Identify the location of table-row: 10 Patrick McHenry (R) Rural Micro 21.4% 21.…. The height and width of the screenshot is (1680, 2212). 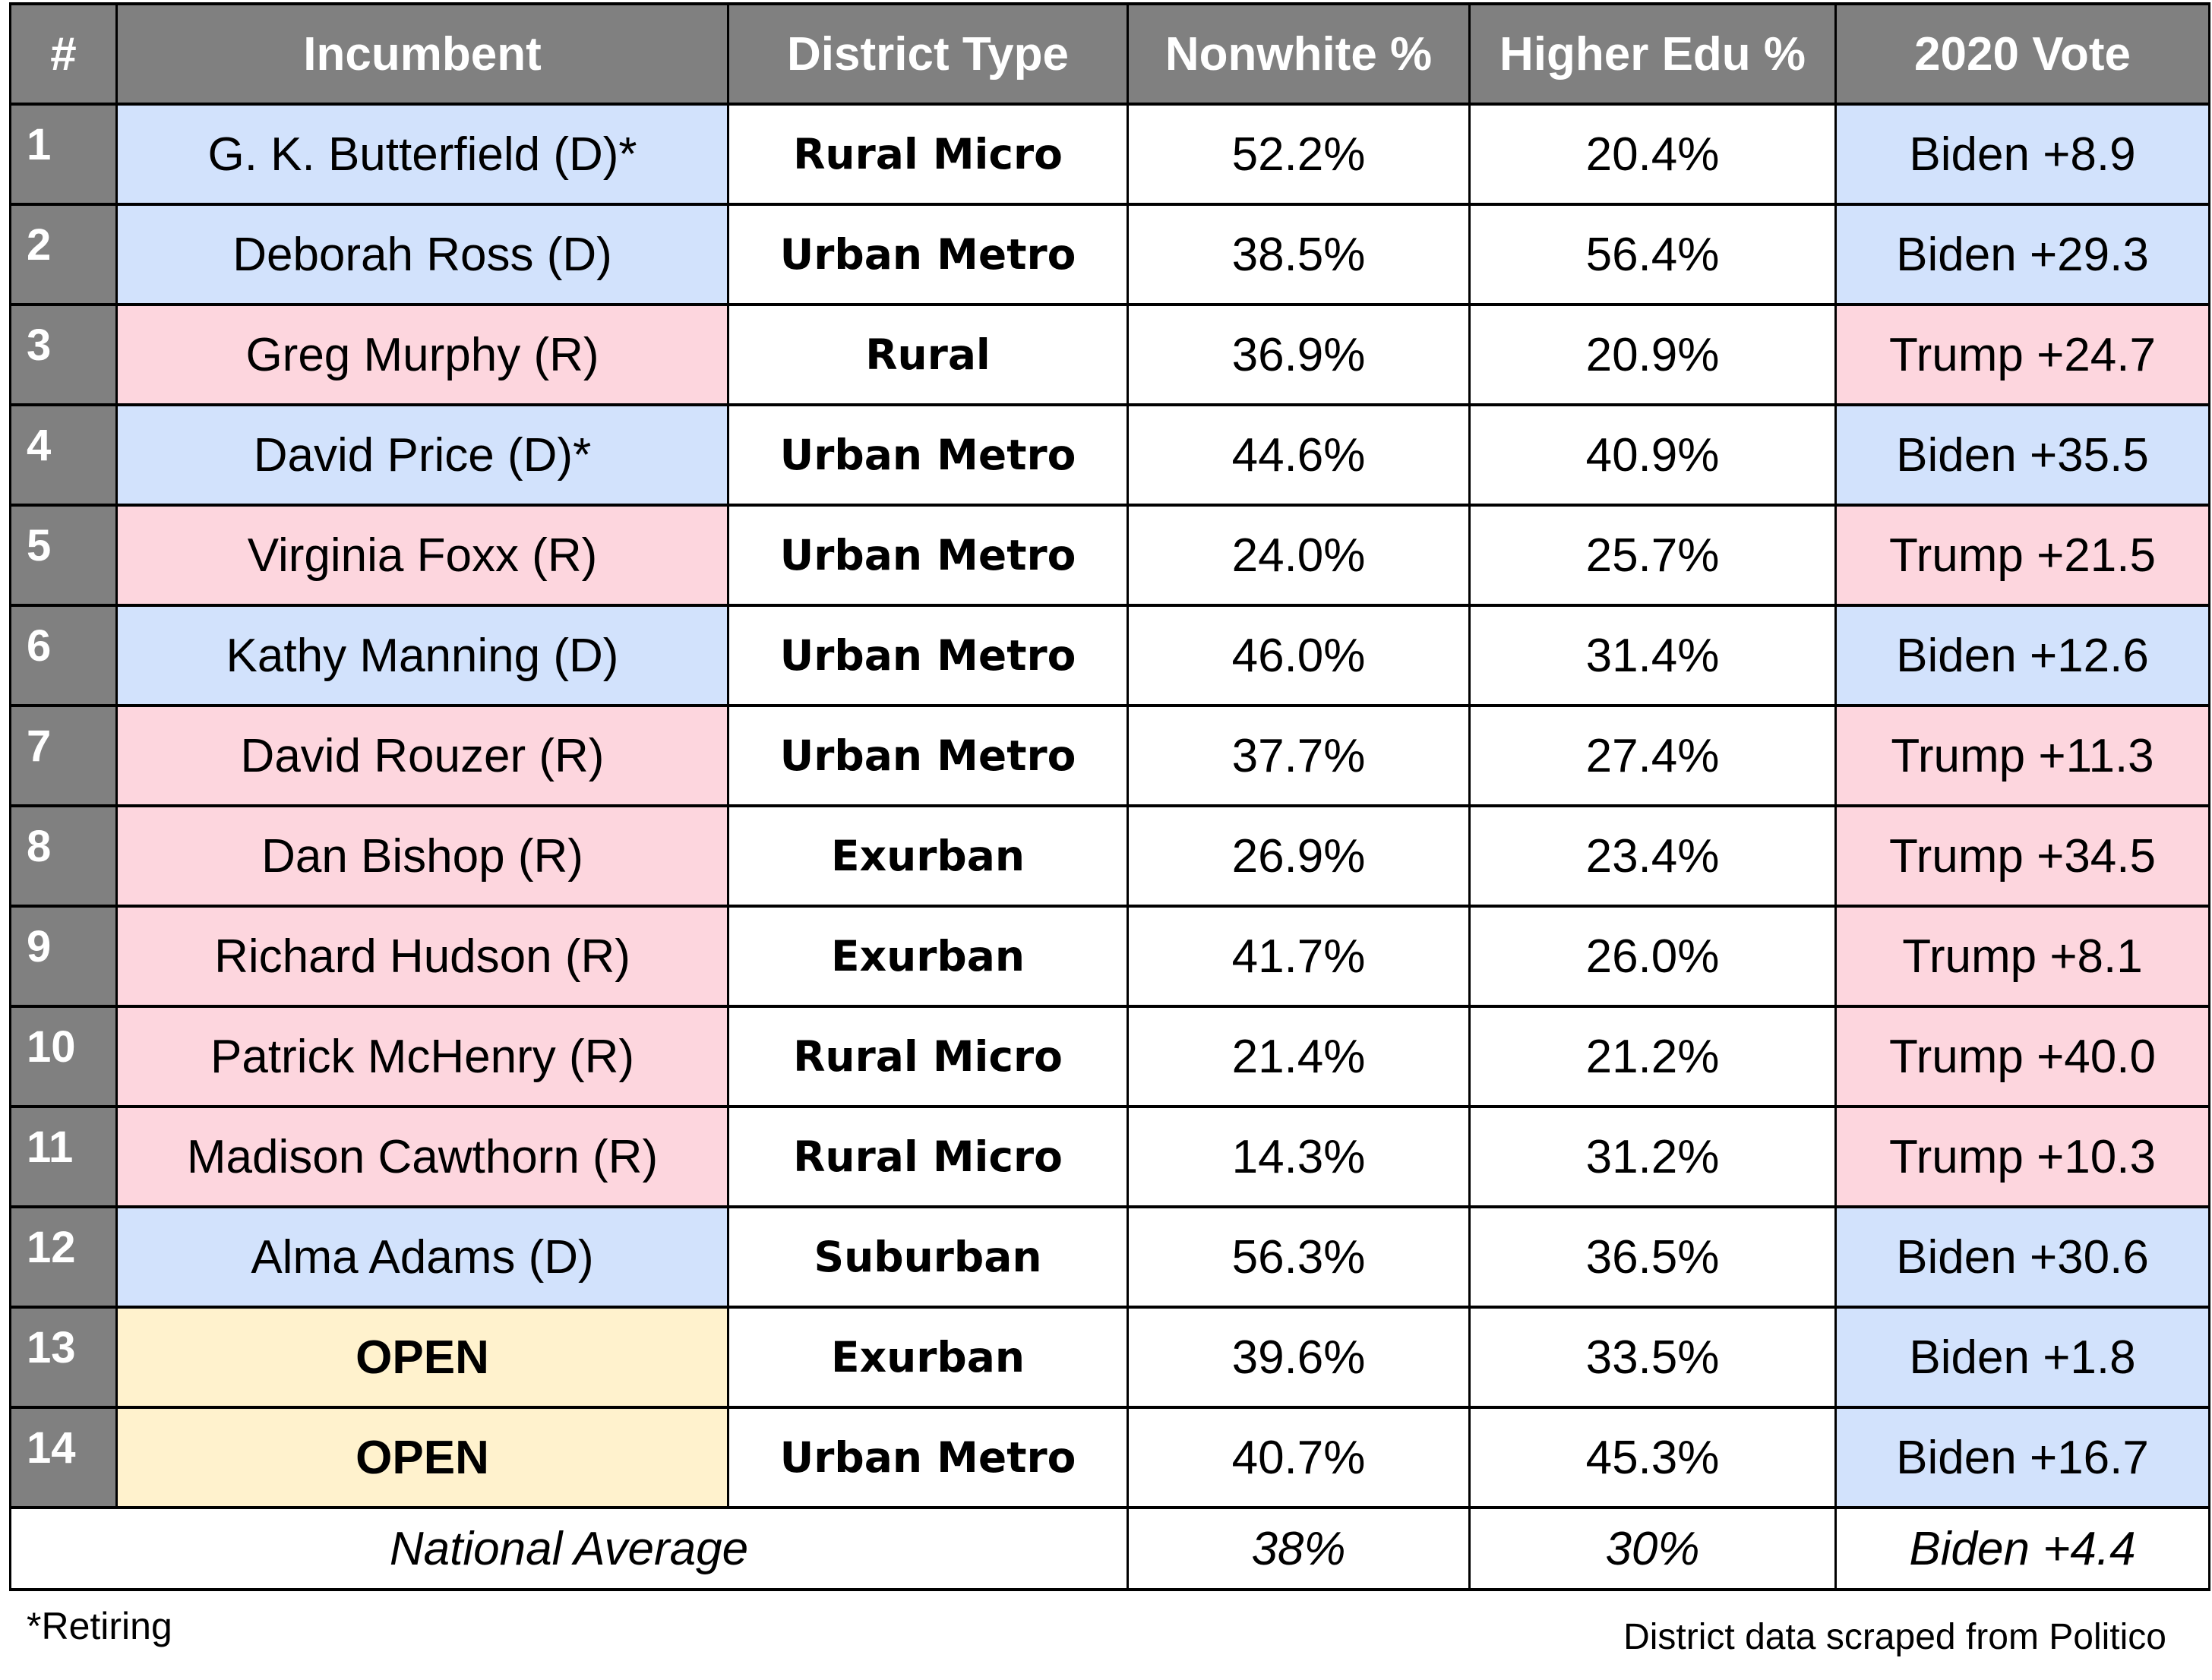
(1109, 1057).